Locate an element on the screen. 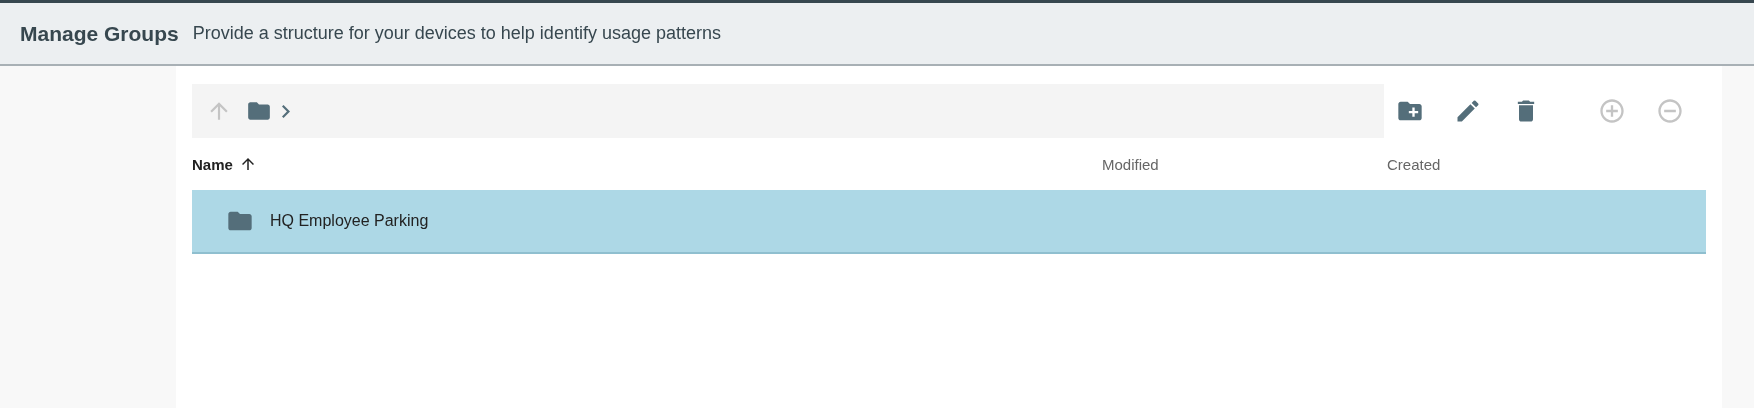  column-header: Modified is located at coordinates (1130, 164).